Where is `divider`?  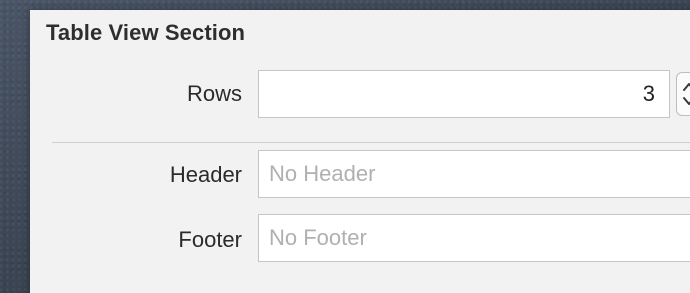
divider is located at coordinates (371, 142).